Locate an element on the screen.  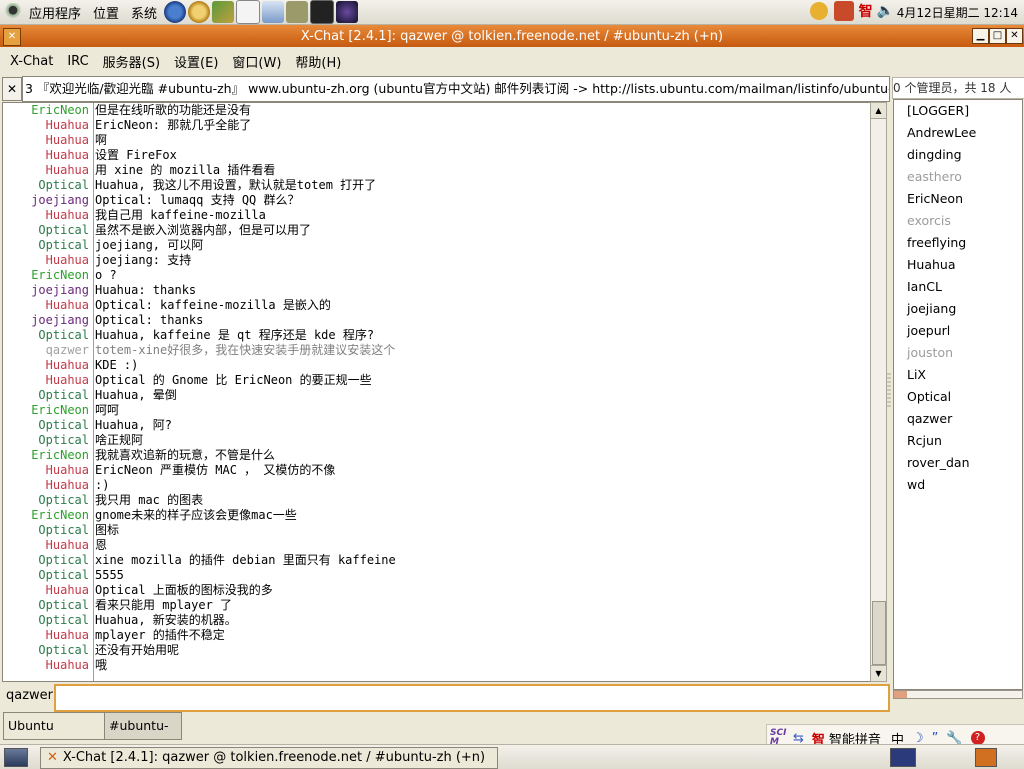
clock-app-icon is located at coordinates (199, 12).